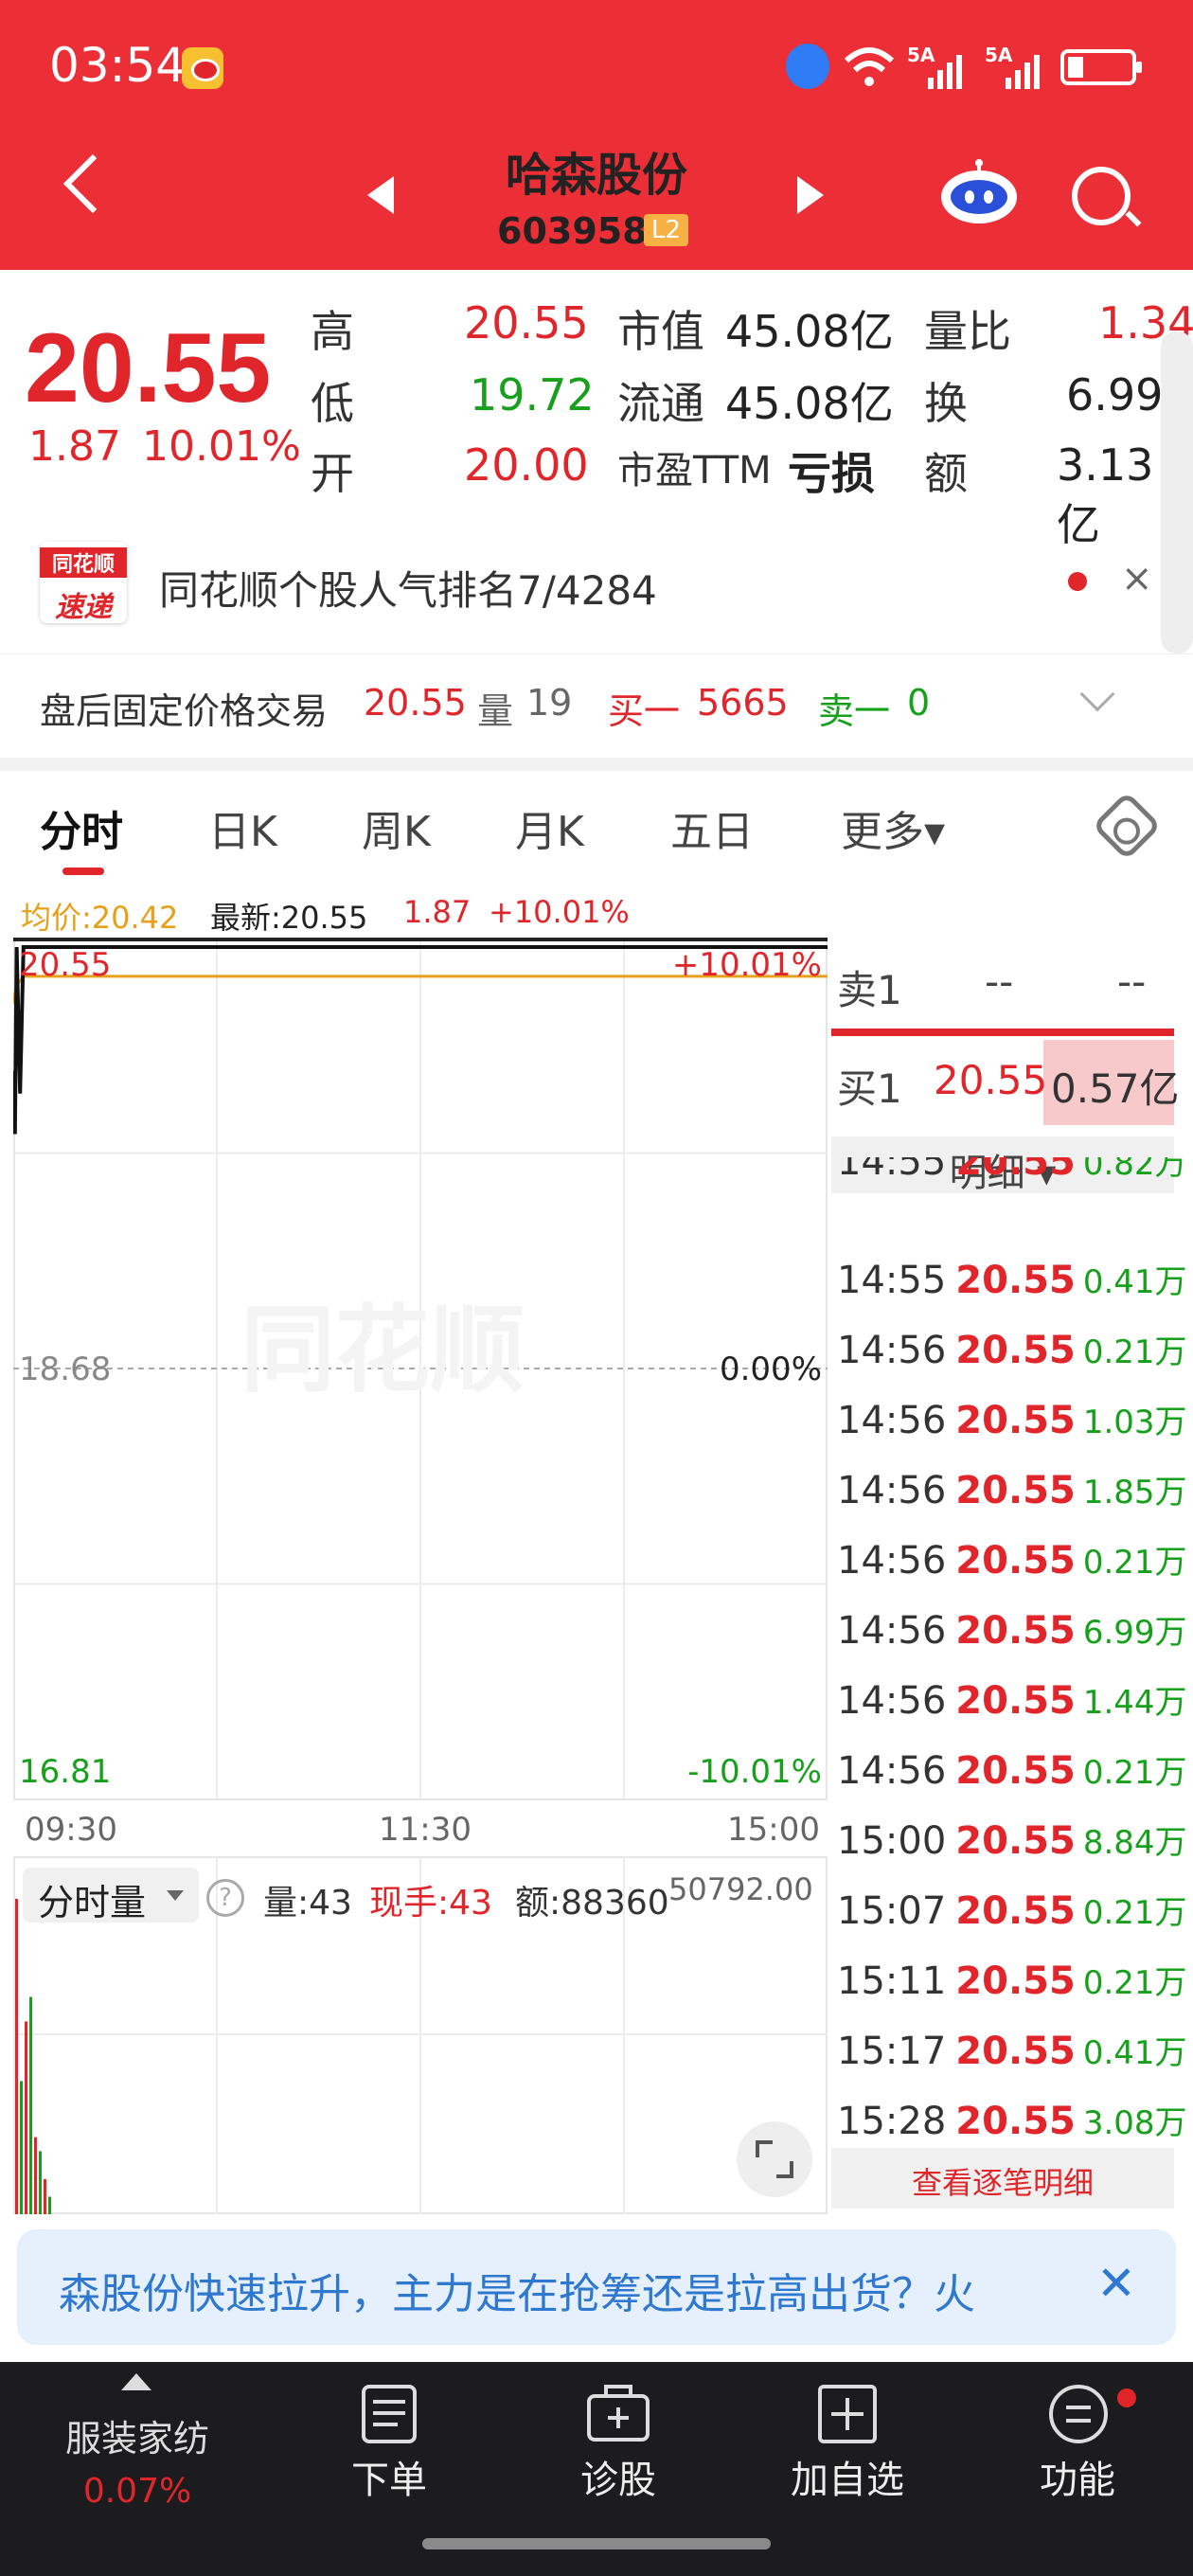 This screenshot has width=1193, height=2576. Describe the element at coordinates (551, 2290) in the screenshot. I see `ad-text: 森股份快速拉升，主力是在抢筹还是拉高出货？火` at that location.